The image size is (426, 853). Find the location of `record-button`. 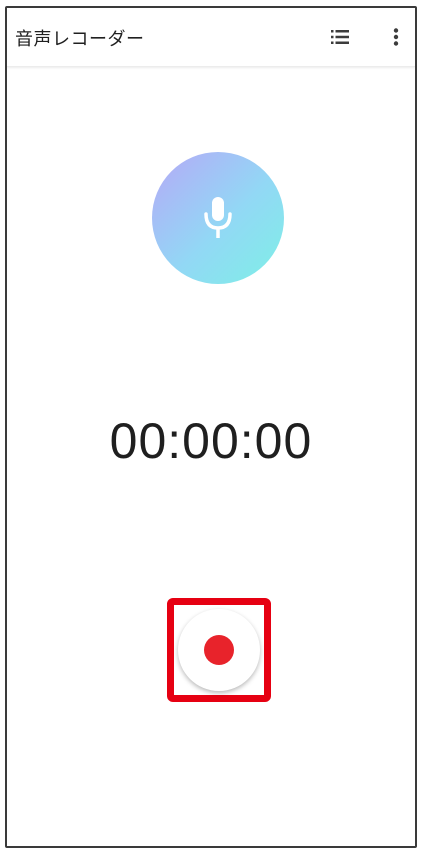

record-button is located at coordinates (219, 650).